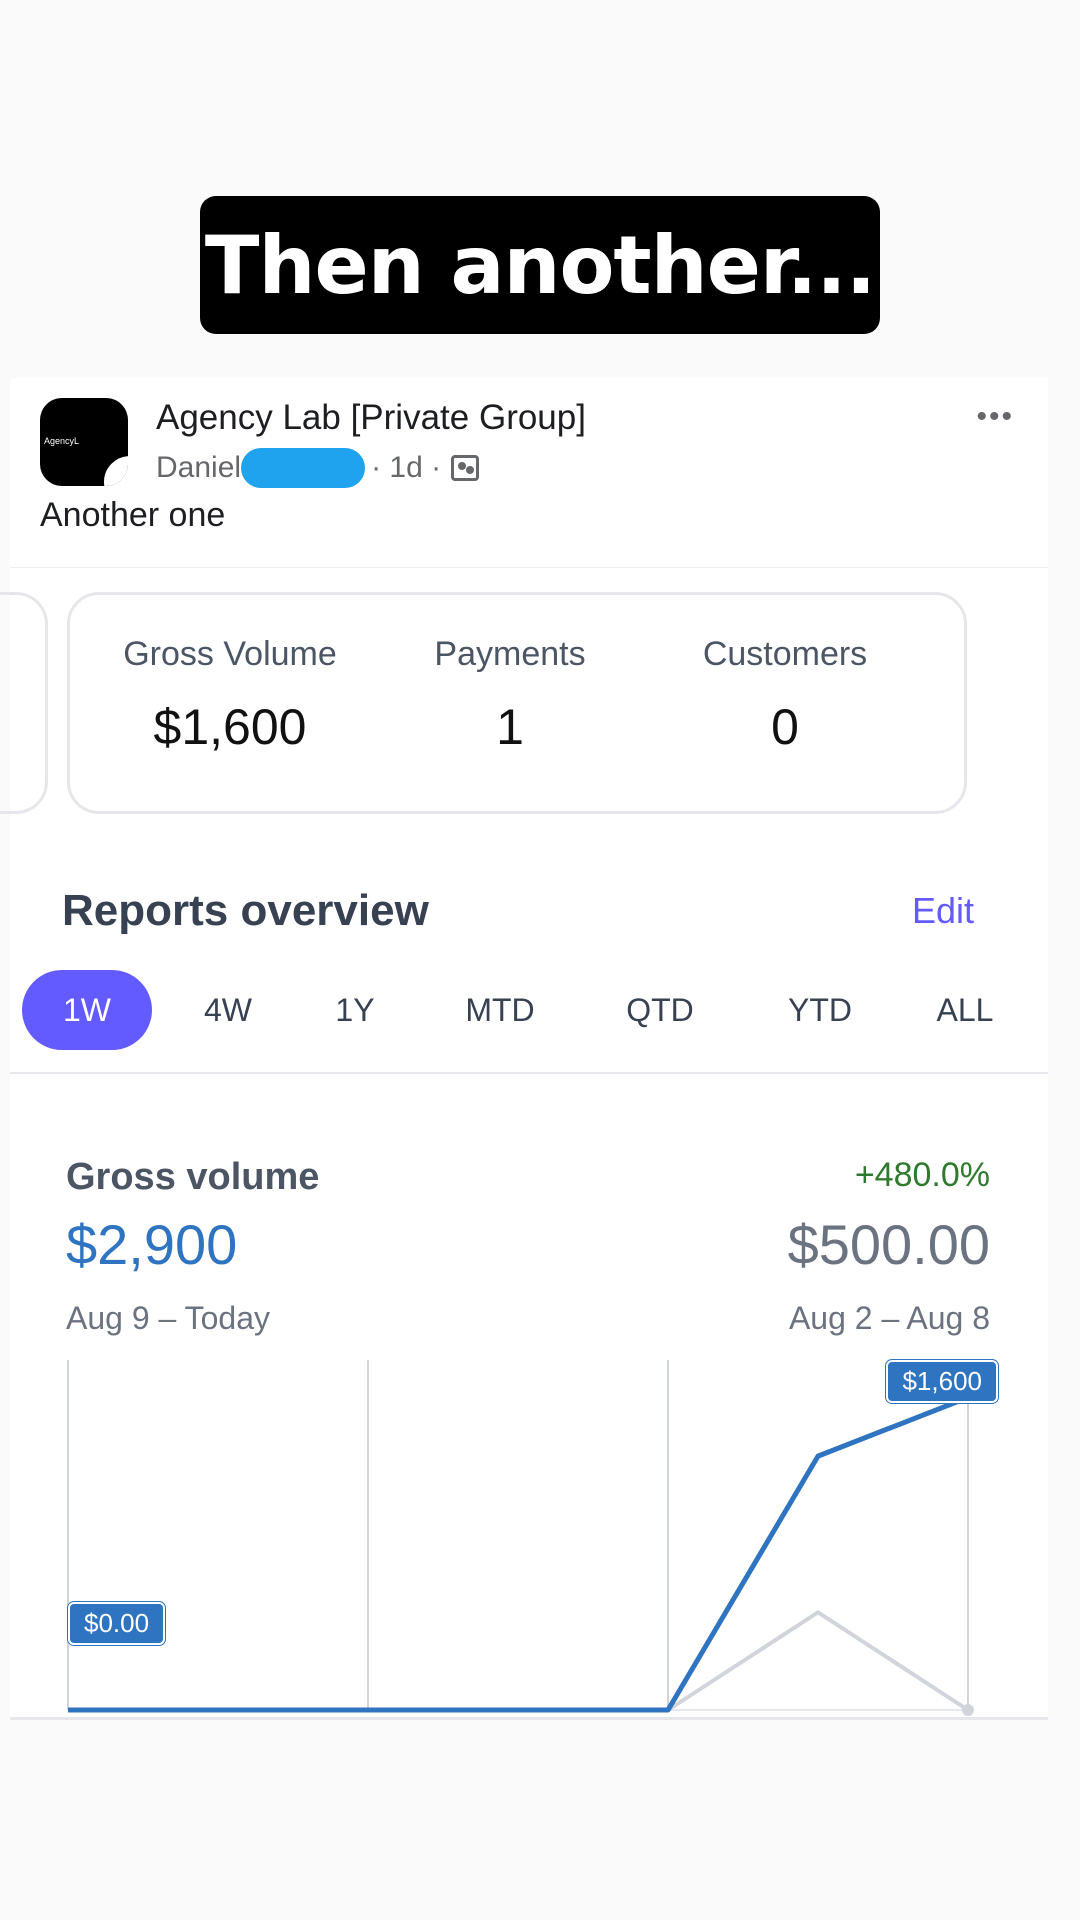 The image size is (1080, 1920). What do you see at coordinates (995, 417) in the screenshot?
I see `more-options-button: •••` at bounding box center [995, 417].